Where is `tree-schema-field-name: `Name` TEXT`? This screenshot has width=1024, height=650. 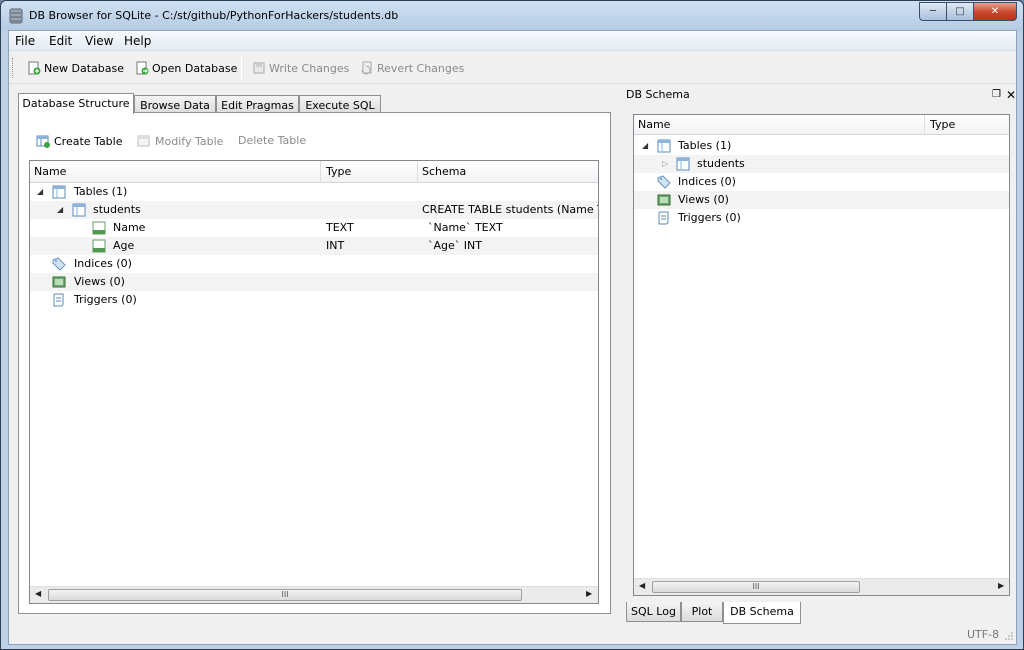 tree-schema-field-name: `Name` TEXT is located at coordinates (465, 227).